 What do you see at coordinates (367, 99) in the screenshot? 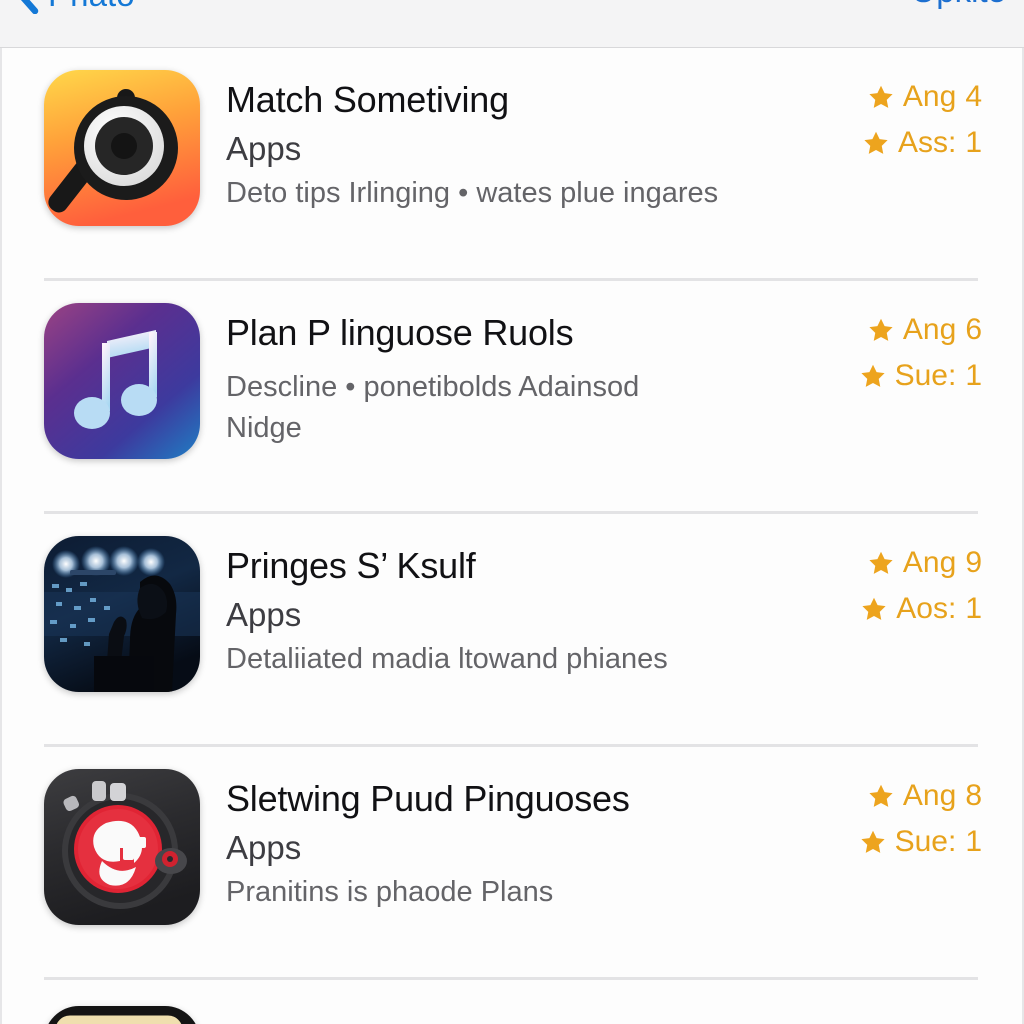
I see `app-title: Match Sometiving` at bounding box center [367, 99].